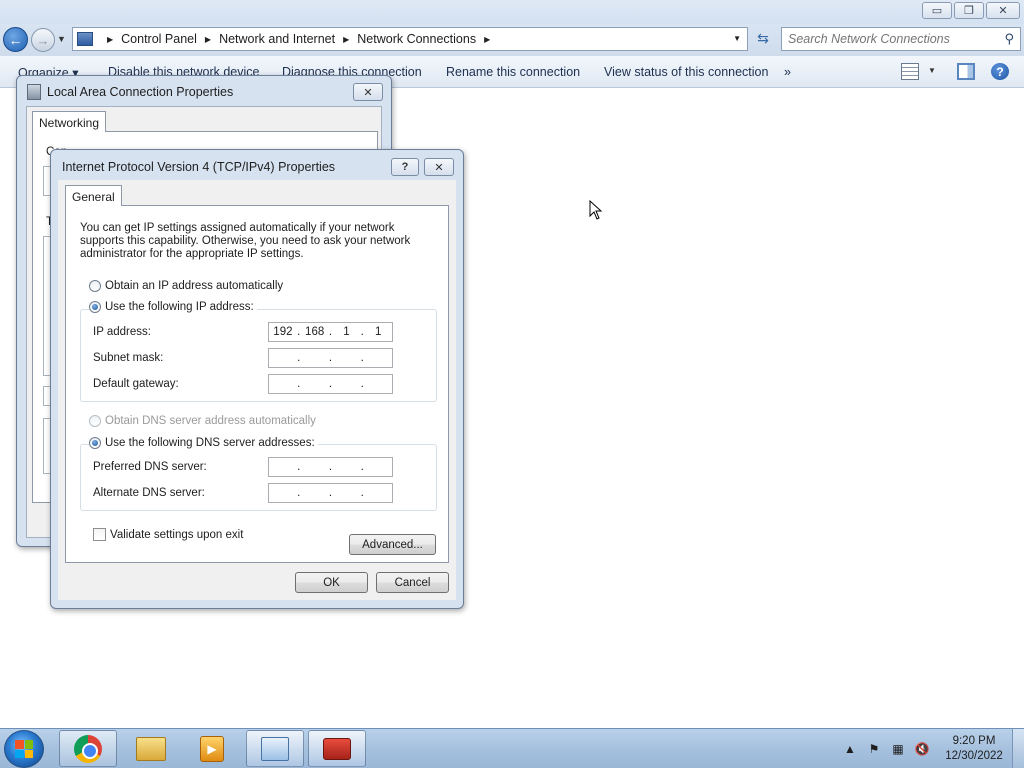  Describe the element at coordinates (513, 72) in the screenshot. I see `rename-connection-button: Rename this connection` at that location.